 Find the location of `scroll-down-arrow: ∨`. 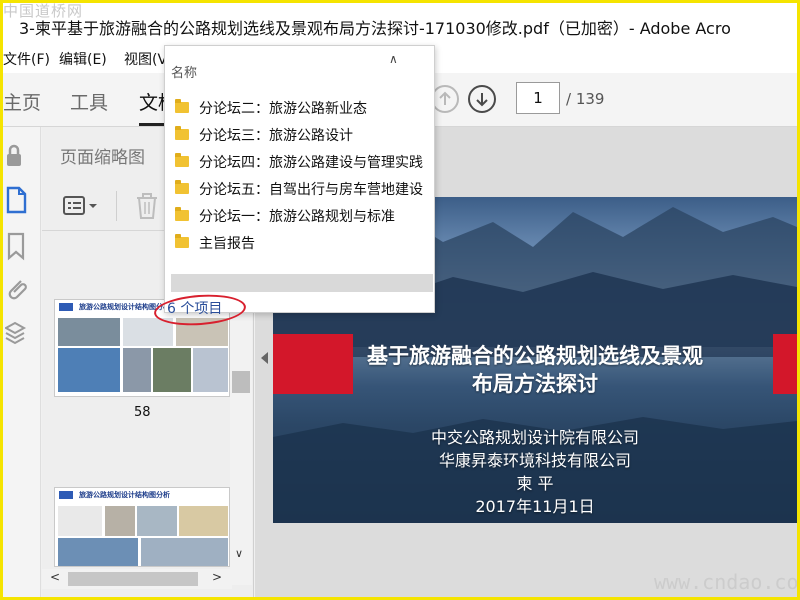

scroll-down-arrow: ∨ is located at coordinates (239, 553).